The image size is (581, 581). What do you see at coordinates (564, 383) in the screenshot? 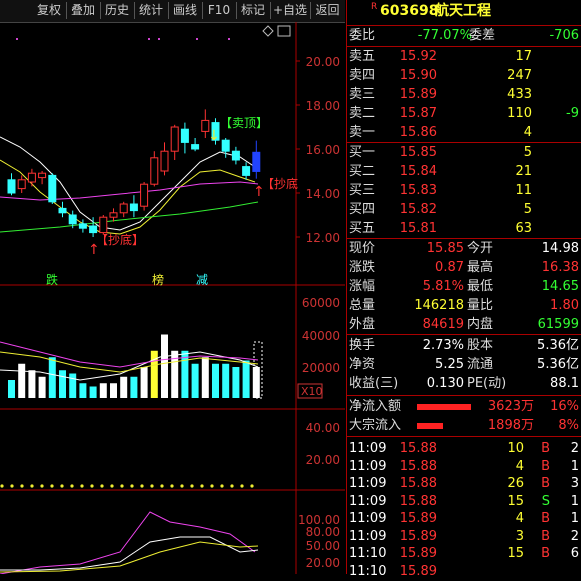
I see `stat-value: 88.1` at bounding box center [564, 383].